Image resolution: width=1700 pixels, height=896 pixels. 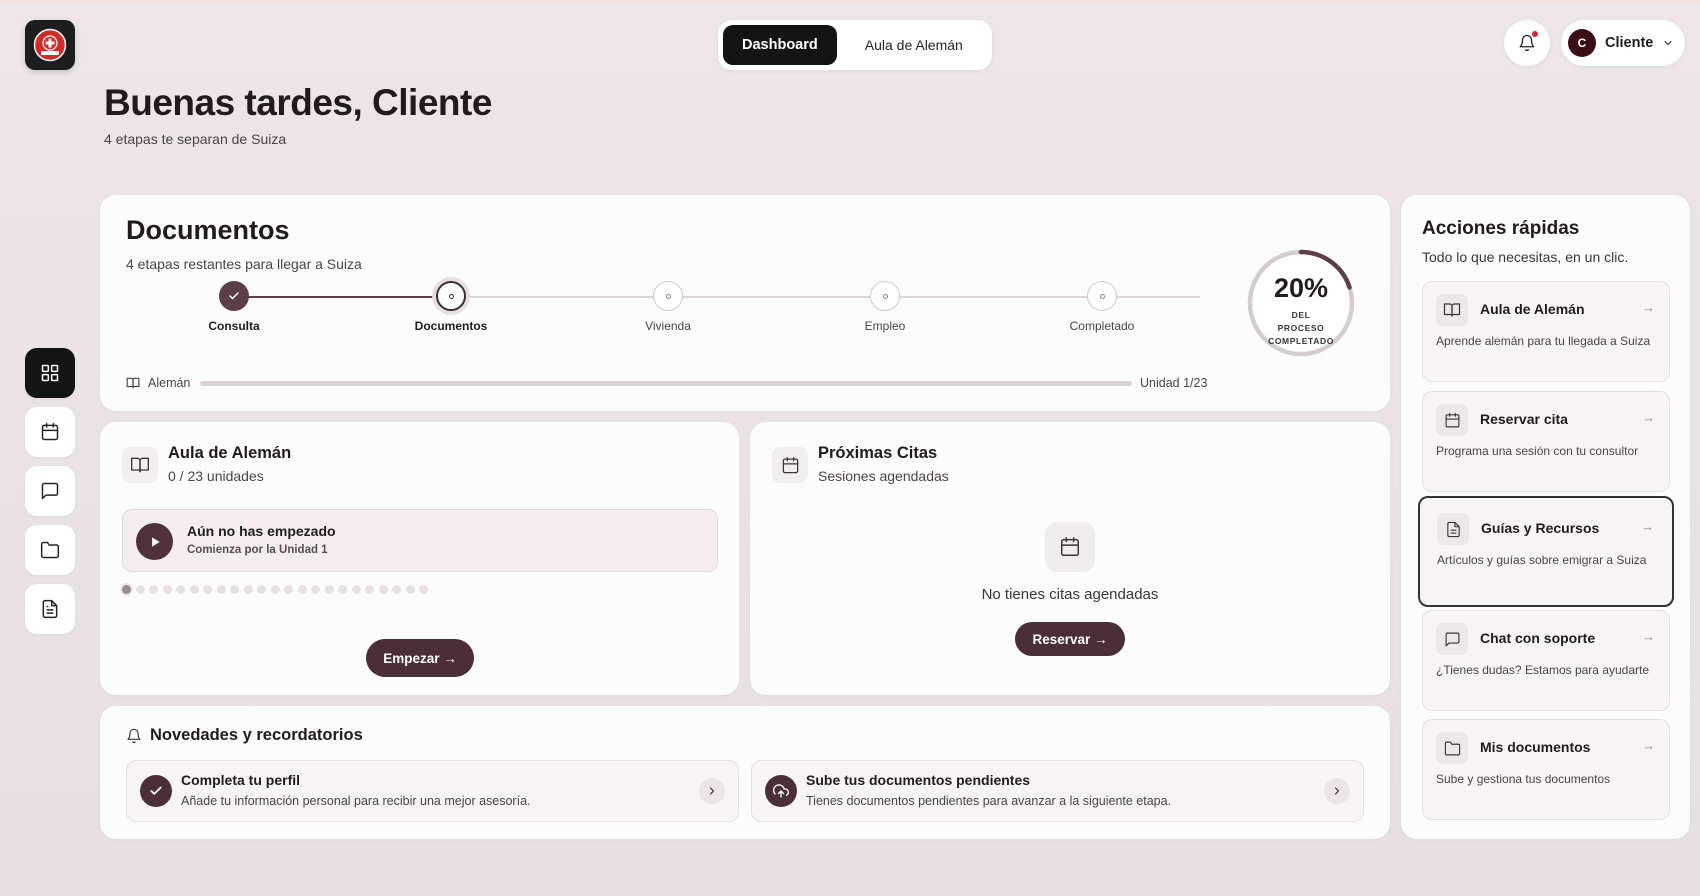 I want to click on aula-status-title: Aún no has empezado, so click(x=261, y=531).